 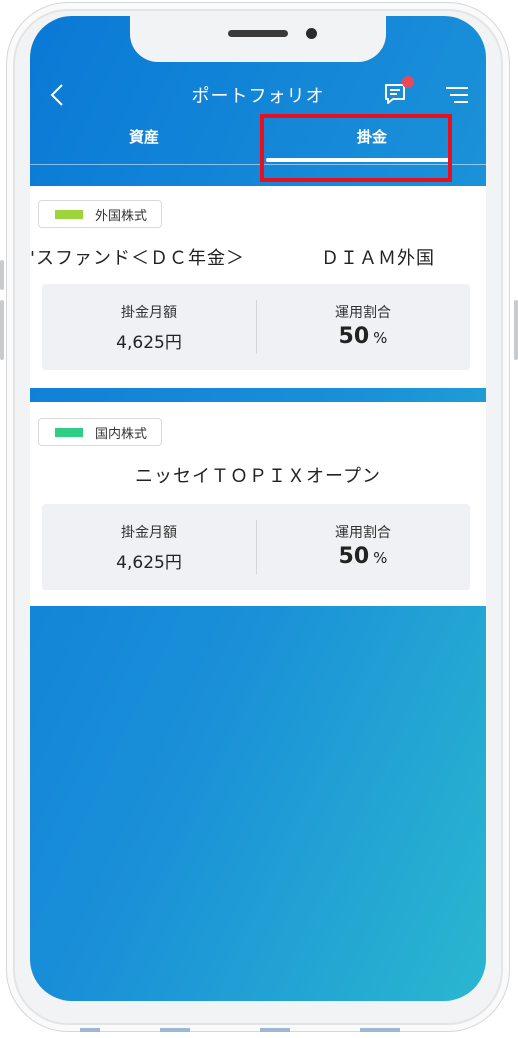 What do you see at coordinates (258, 476) in the screenshot?
I see `fund-name: ニッセイＴＯＰＩＸオープン` at bounding box center [258, 476].